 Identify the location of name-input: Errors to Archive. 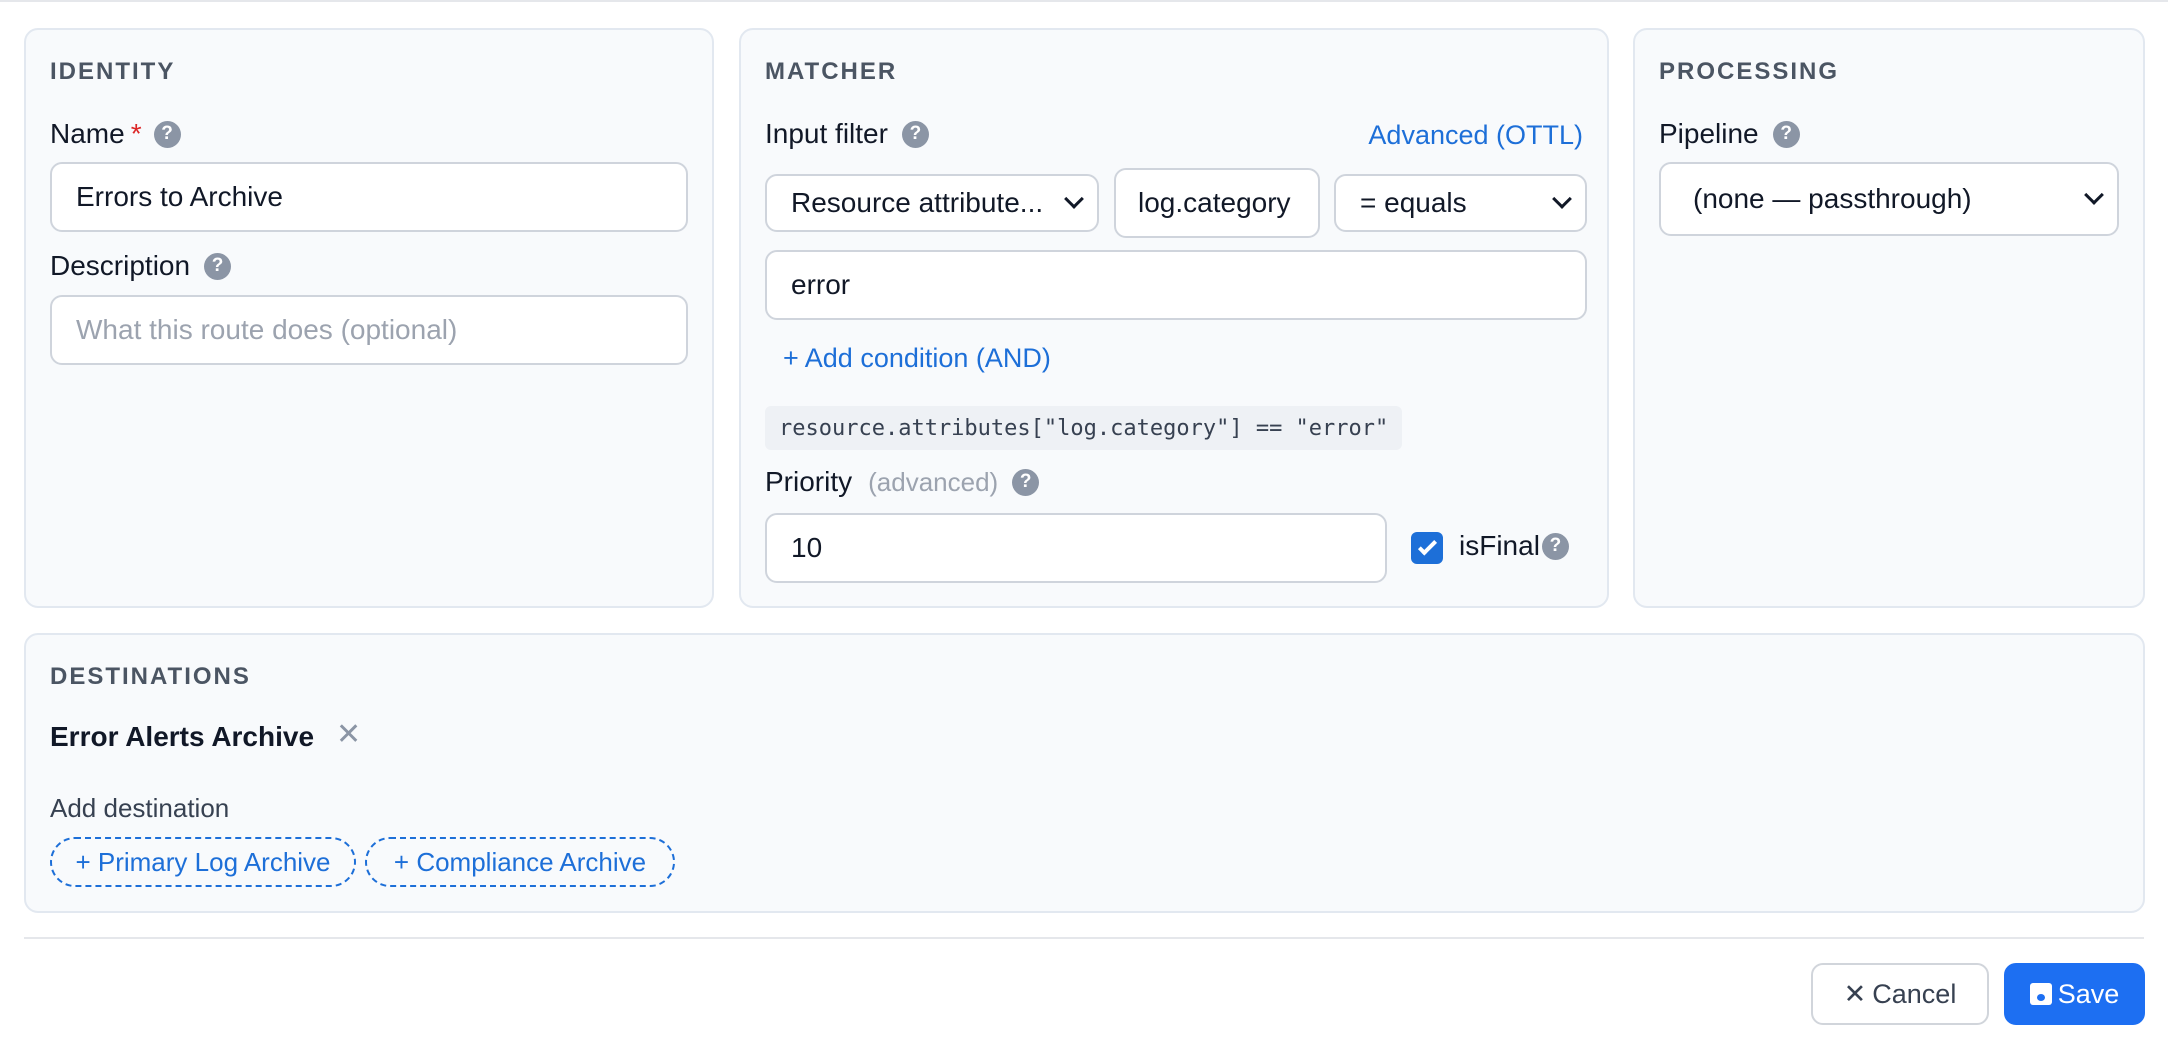
(369, 197).